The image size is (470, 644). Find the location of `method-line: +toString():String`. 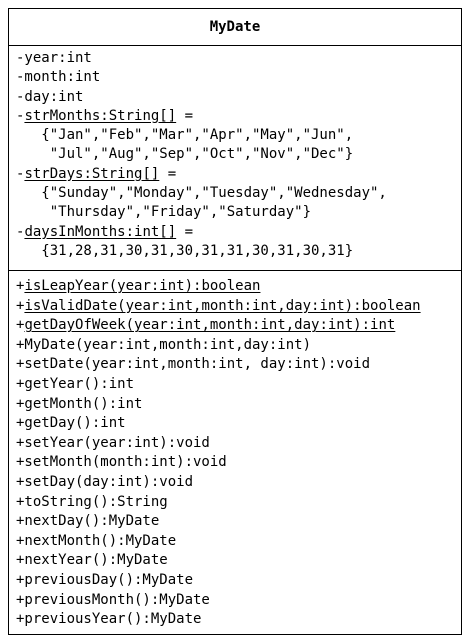

method-line: +toString():String is located at coordinates (92, 501).